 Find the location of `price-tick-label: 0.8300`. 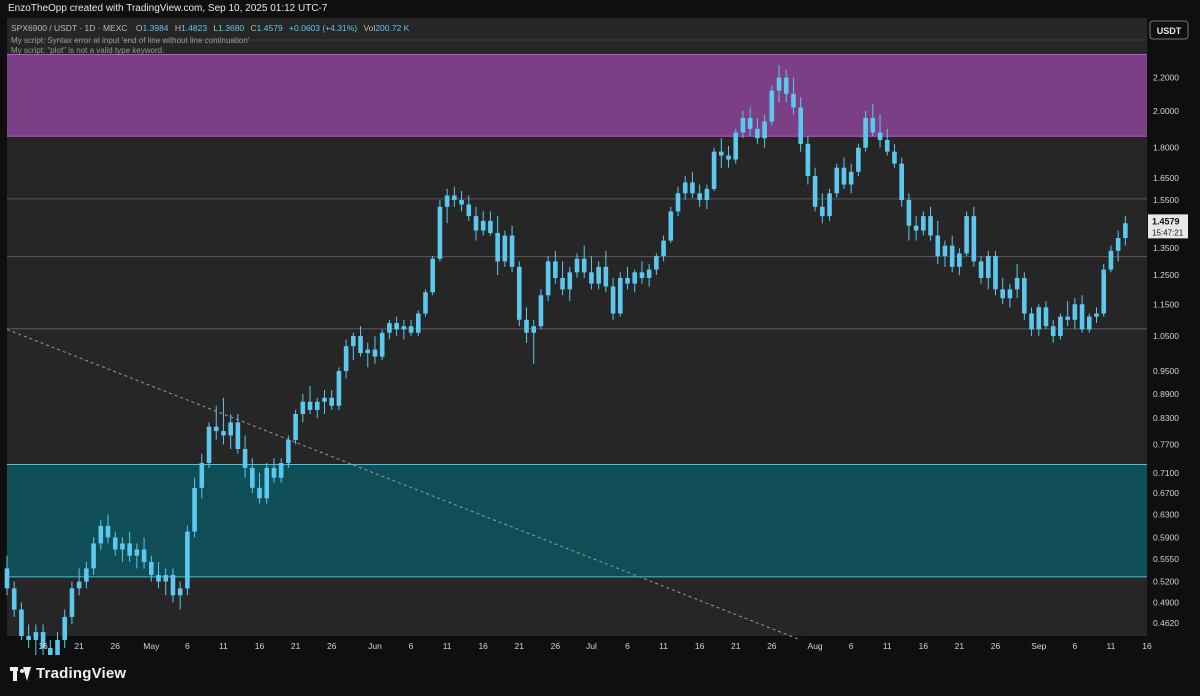

price-tick-label: 0.8300 is located at coordinates (1166, 418).